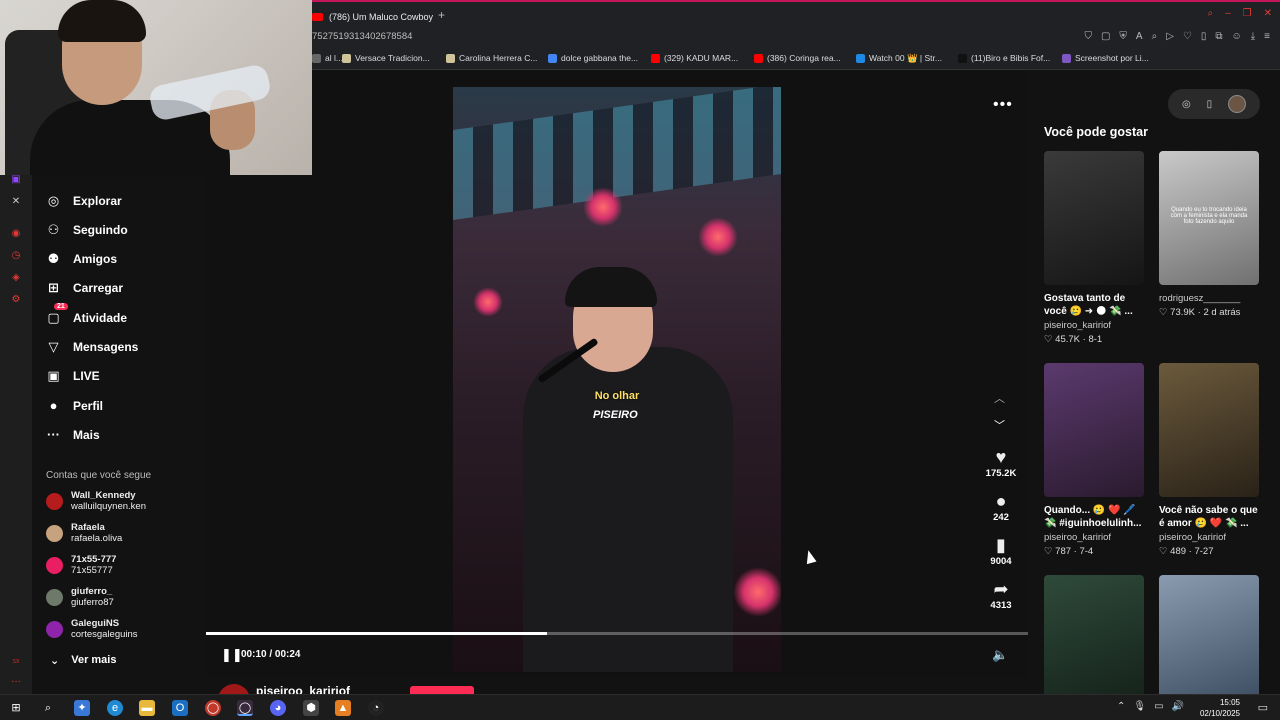  What do you see at coordinates (16, 662) in the screenshot?
I see `sx-icon: sx` at bounding box center [16, 662].